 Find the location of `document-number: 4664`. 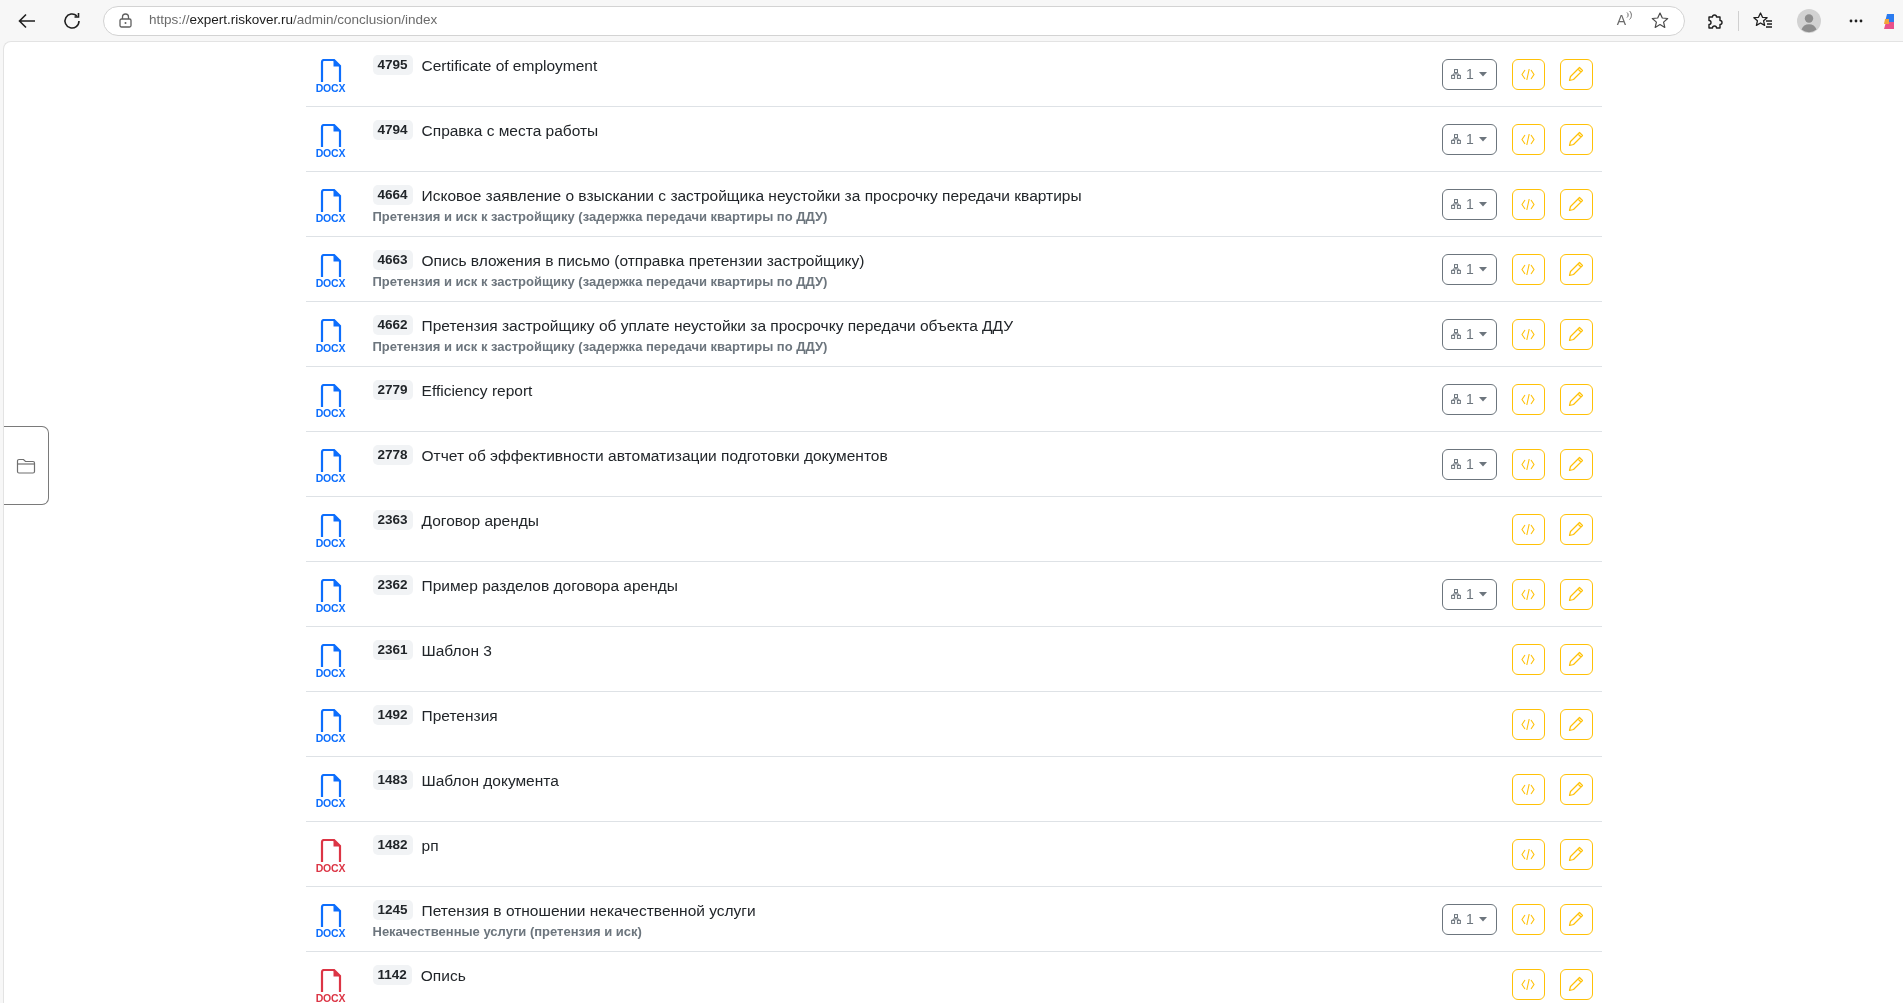

document-number: 4664 is located at coordinates (392, 195).